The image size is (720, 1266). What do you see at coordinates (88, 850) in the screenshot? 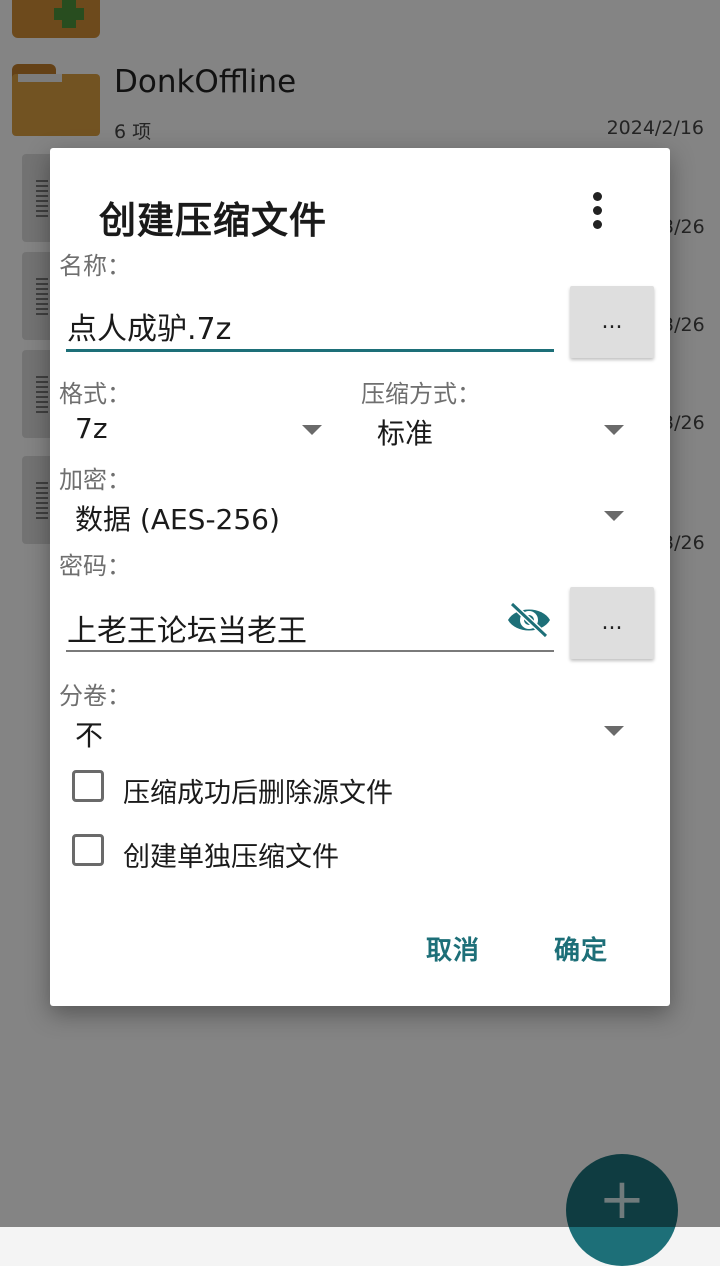
I see `separate-archives-checkbox` at bounding box center [88, 850].